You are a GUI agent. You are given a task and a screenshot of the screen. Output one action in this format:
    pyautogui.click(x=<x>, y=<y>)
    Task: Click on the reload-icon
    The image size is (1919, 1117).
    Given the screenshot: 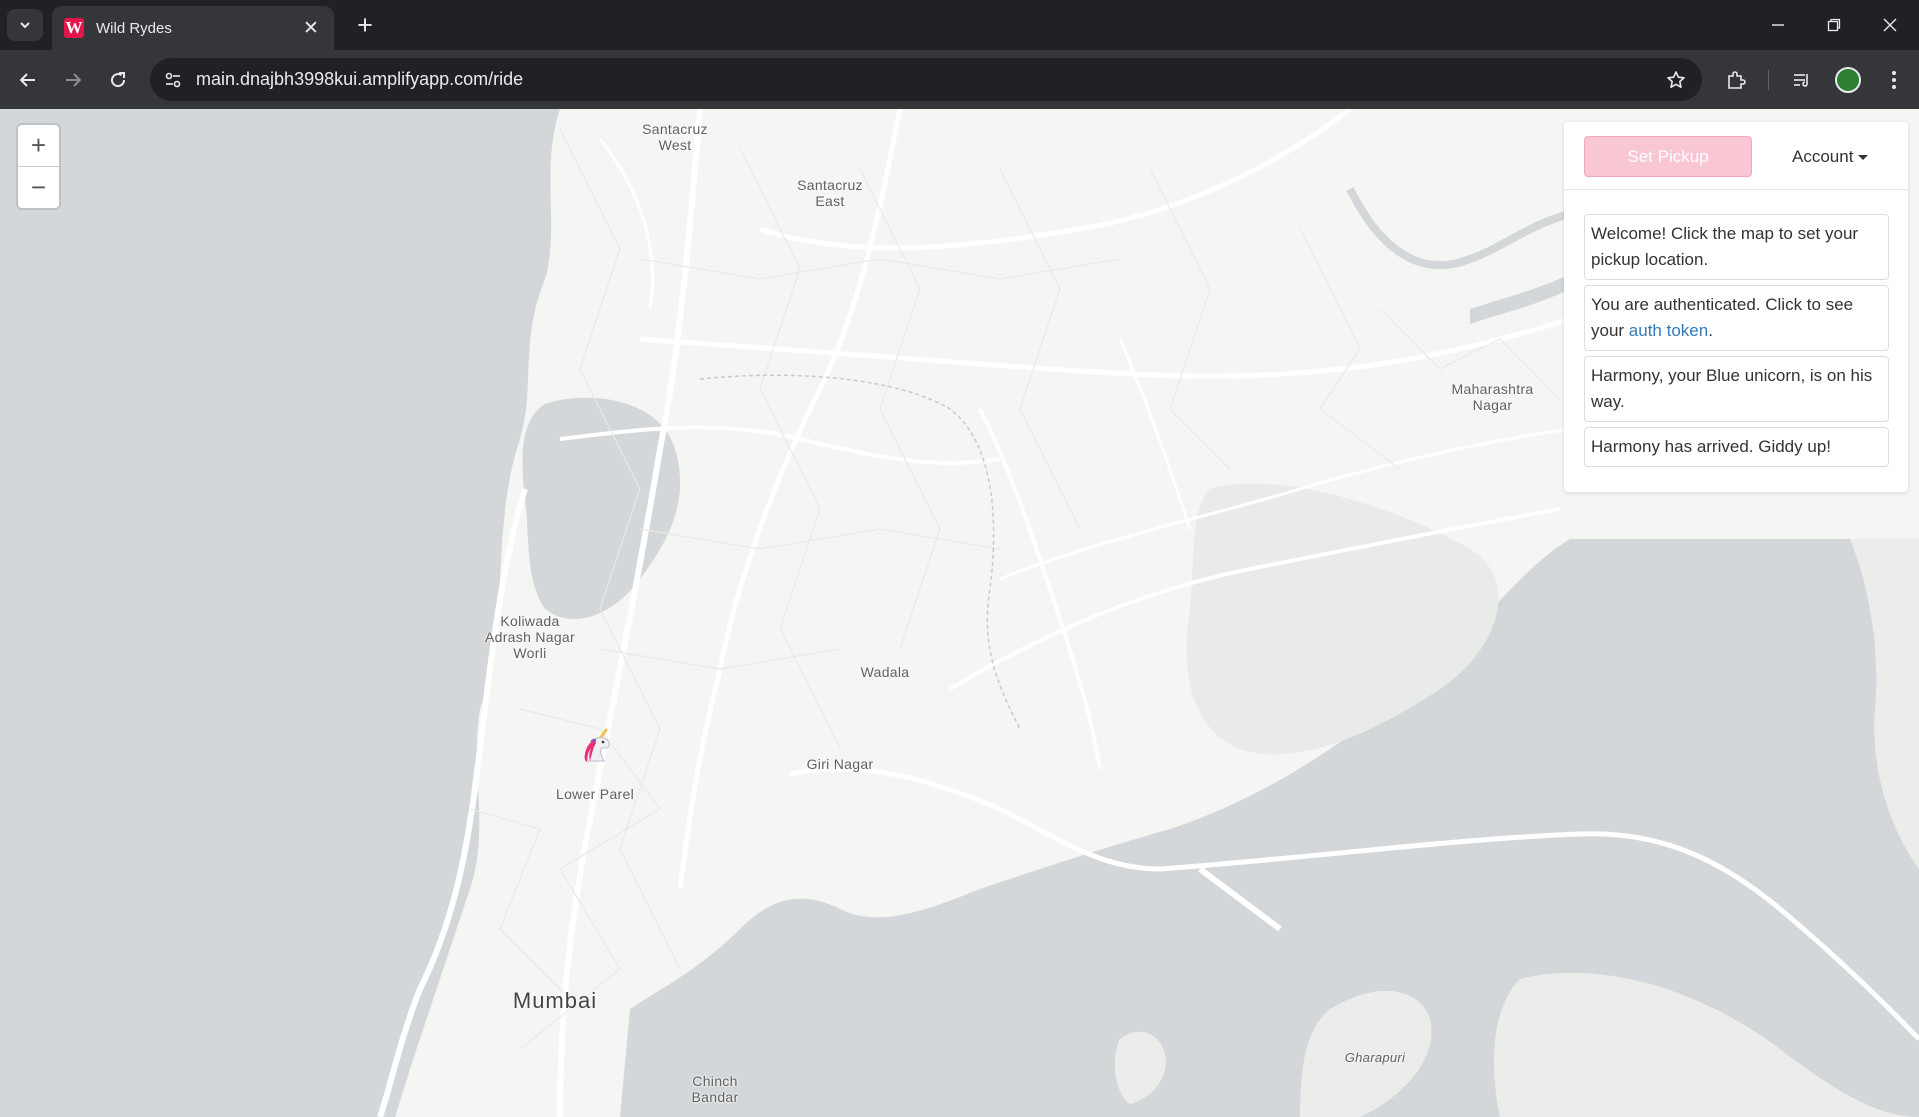 What is the action you would take?
    pyautogui.click(x=118, y=80)
    